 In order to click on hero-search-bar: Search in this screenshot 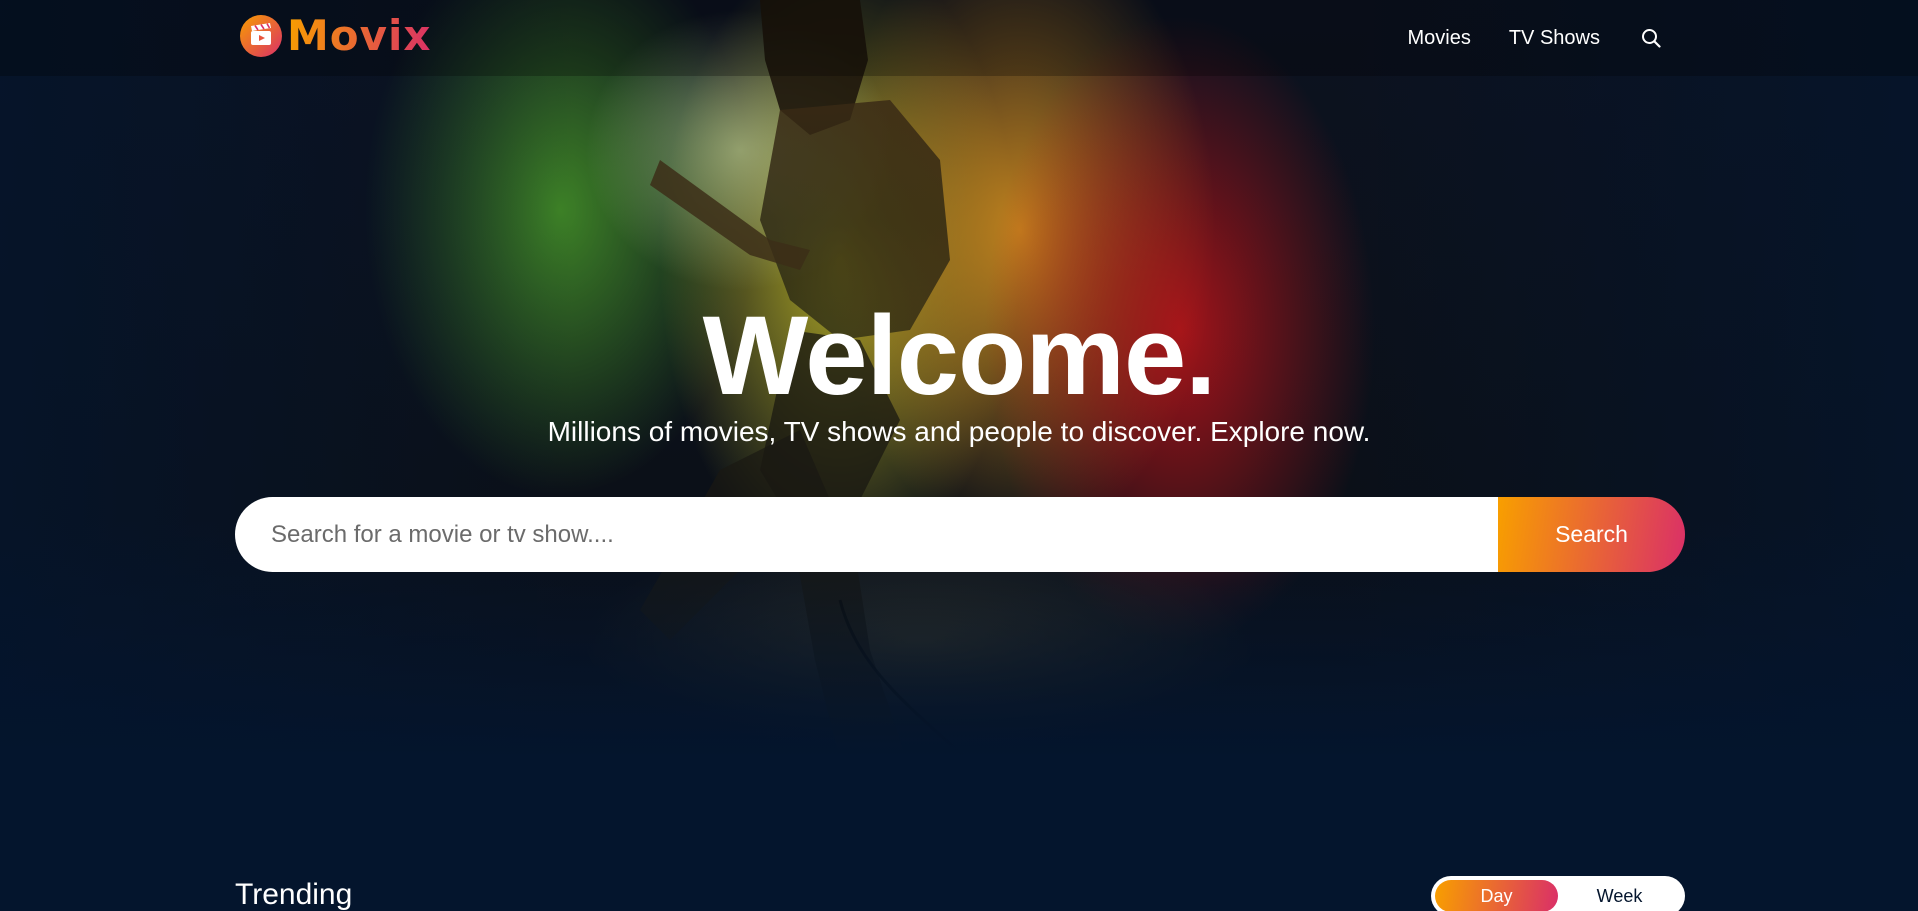, I will do `click(960, 534)`.